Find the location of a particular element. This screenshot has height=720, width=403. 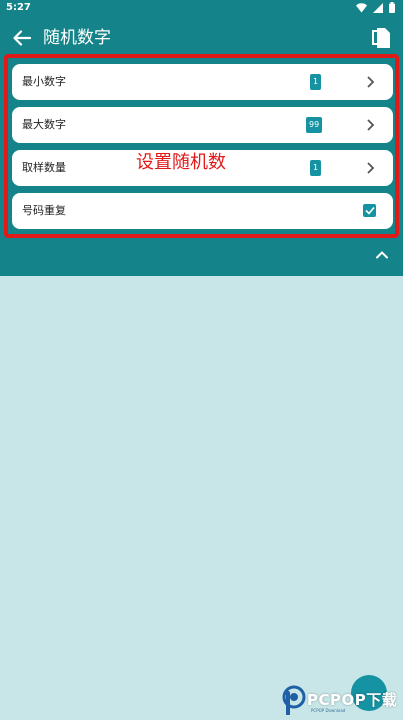

watermark-brand: PCPOP下载 is located at coordinates (352, 700).